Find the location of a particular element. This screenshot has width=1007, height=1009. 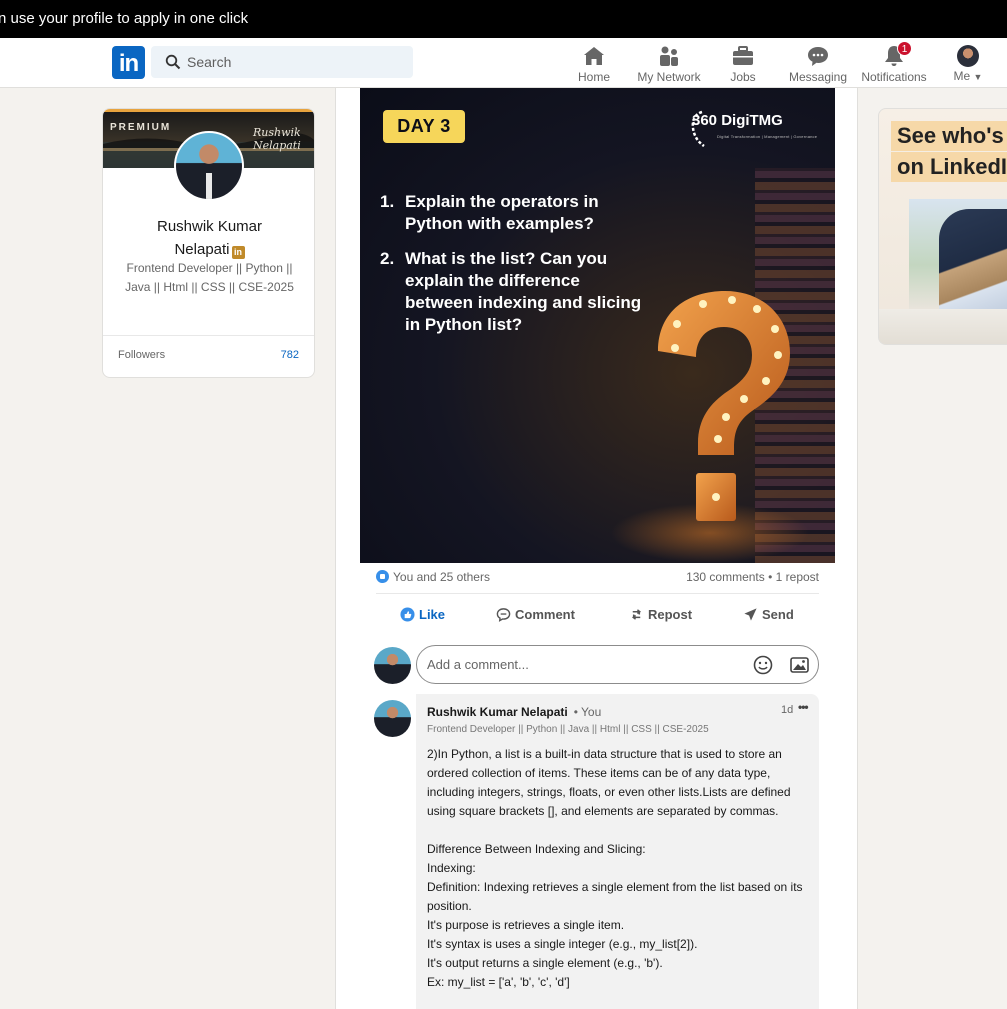

emoji-icon is located at coordinates (763, 665).